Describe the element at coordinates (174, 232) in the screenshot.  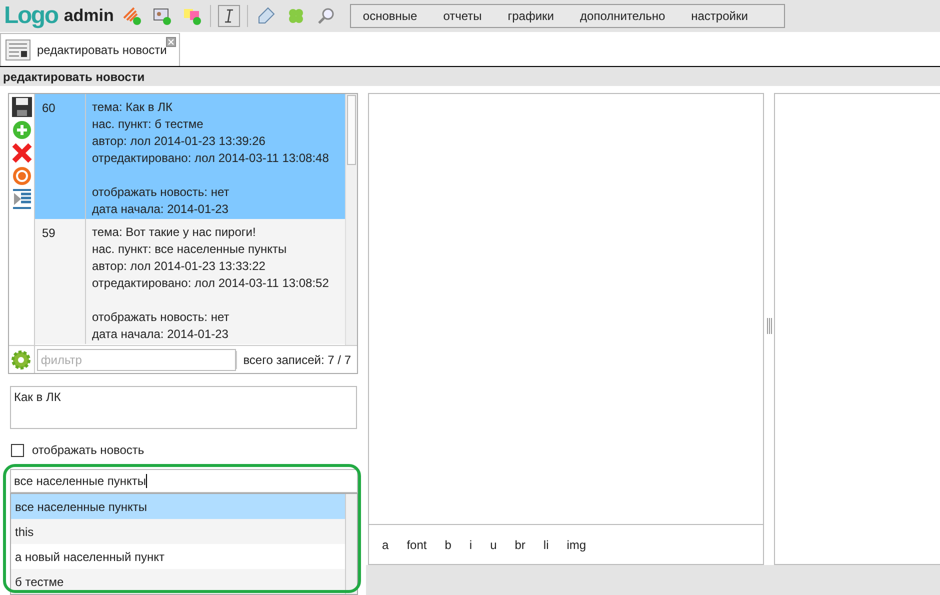
I see `news-detail: тема: Вот такие у нас пироги!` at that location.